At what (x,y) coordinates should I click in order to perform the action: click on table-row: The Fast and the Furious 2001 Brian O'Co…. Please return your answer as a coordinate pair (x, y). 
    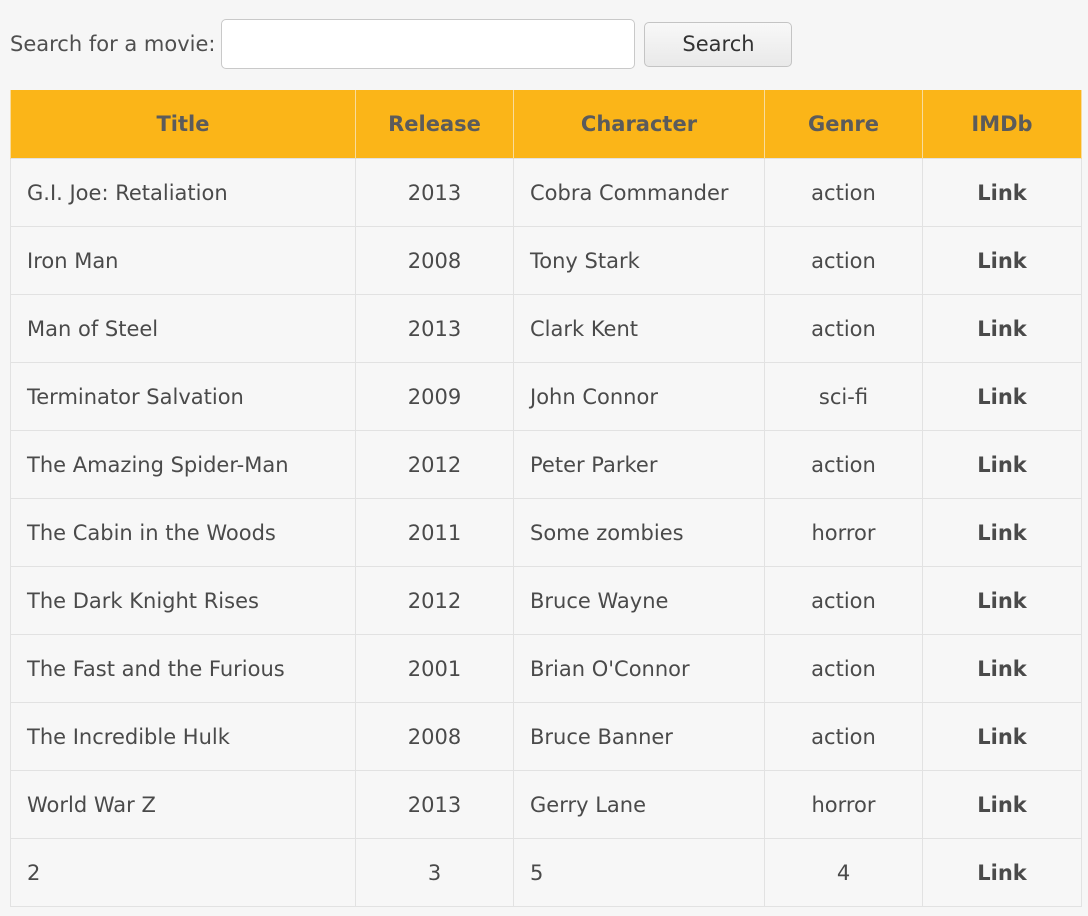
    Looking at the image, I should click on (546, 668).